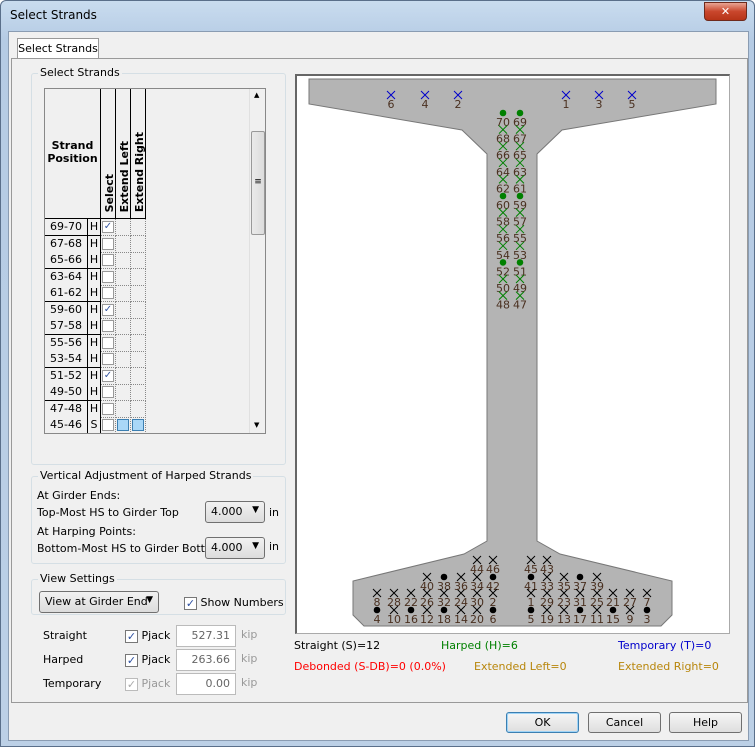  Describe the element at coordinates (624, 722) in the screenshot. I see `cancel-button: Cancel` at that location.